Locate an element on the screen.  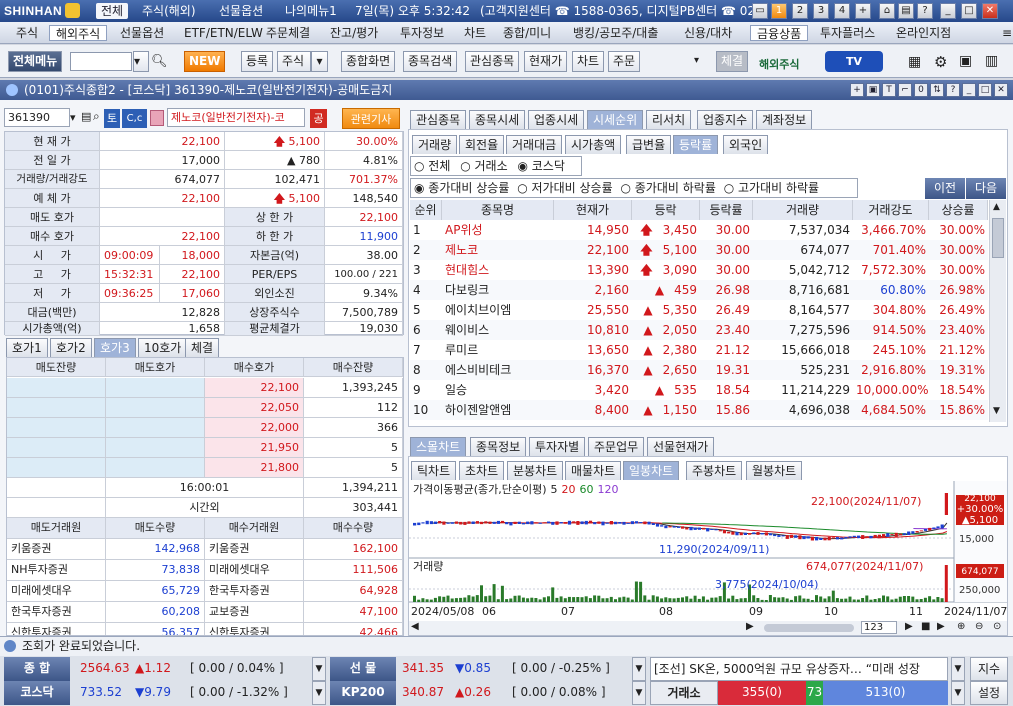
nav-overseas-stock: 주식(해외) is located at coordinates (169, 11).